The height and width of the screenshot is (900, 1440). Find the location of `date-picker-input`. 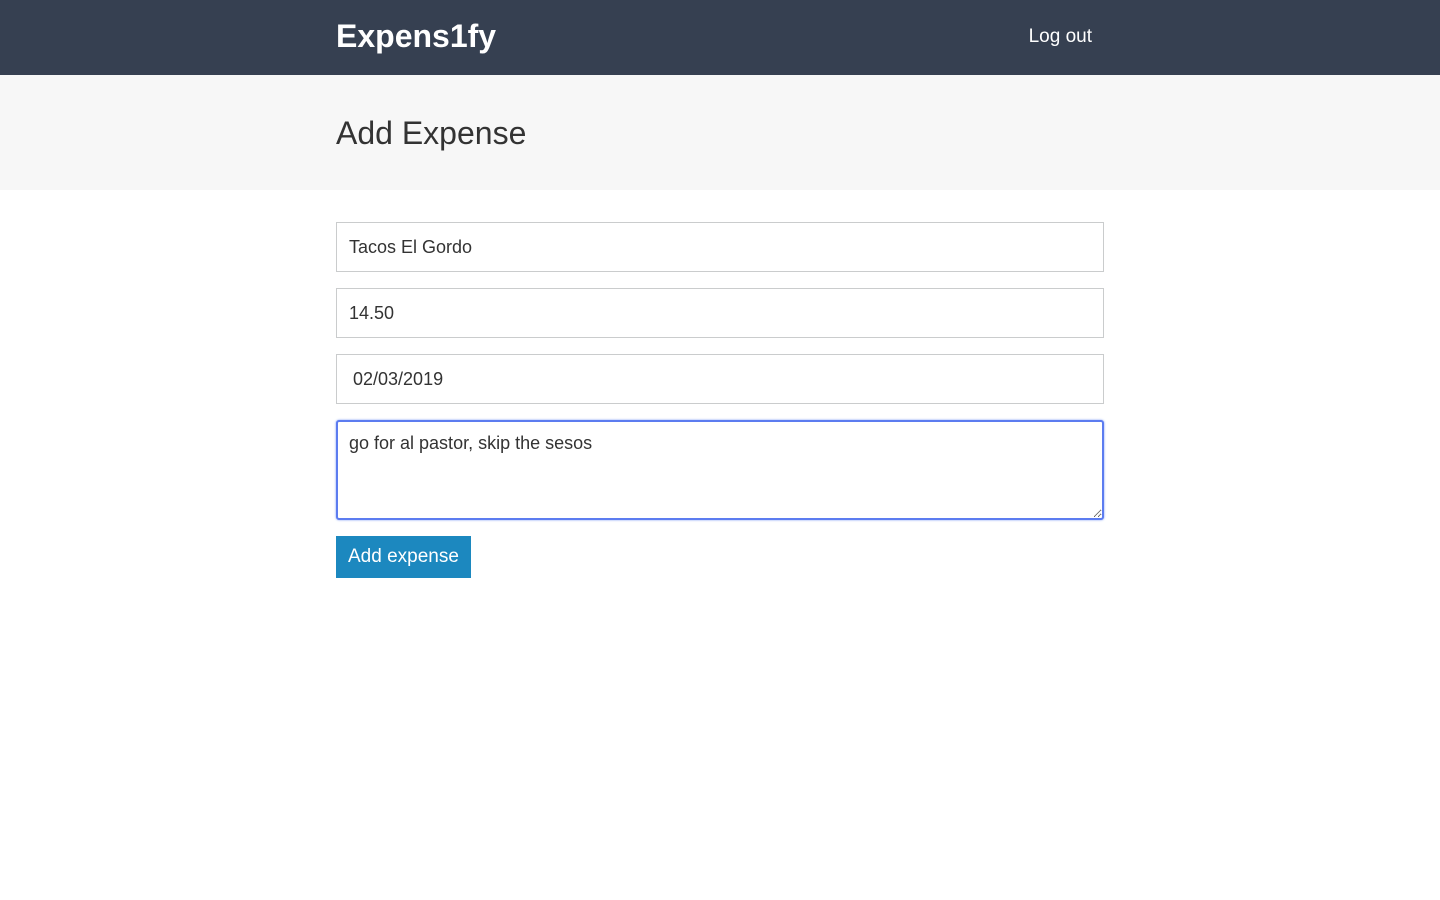

date-picker-input is located at coordinates (720, 379).